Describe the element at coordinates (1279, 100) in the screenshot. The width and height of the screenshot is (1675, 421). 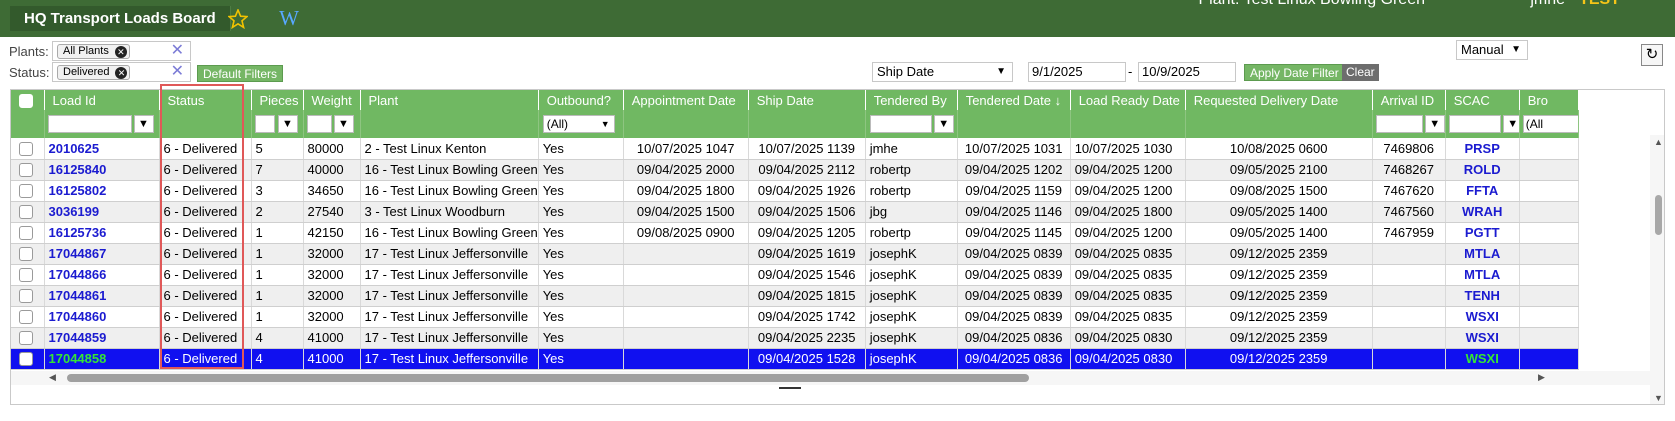
I see `col-header-requested-delivery-date: Requested Delivery Date` at that location.